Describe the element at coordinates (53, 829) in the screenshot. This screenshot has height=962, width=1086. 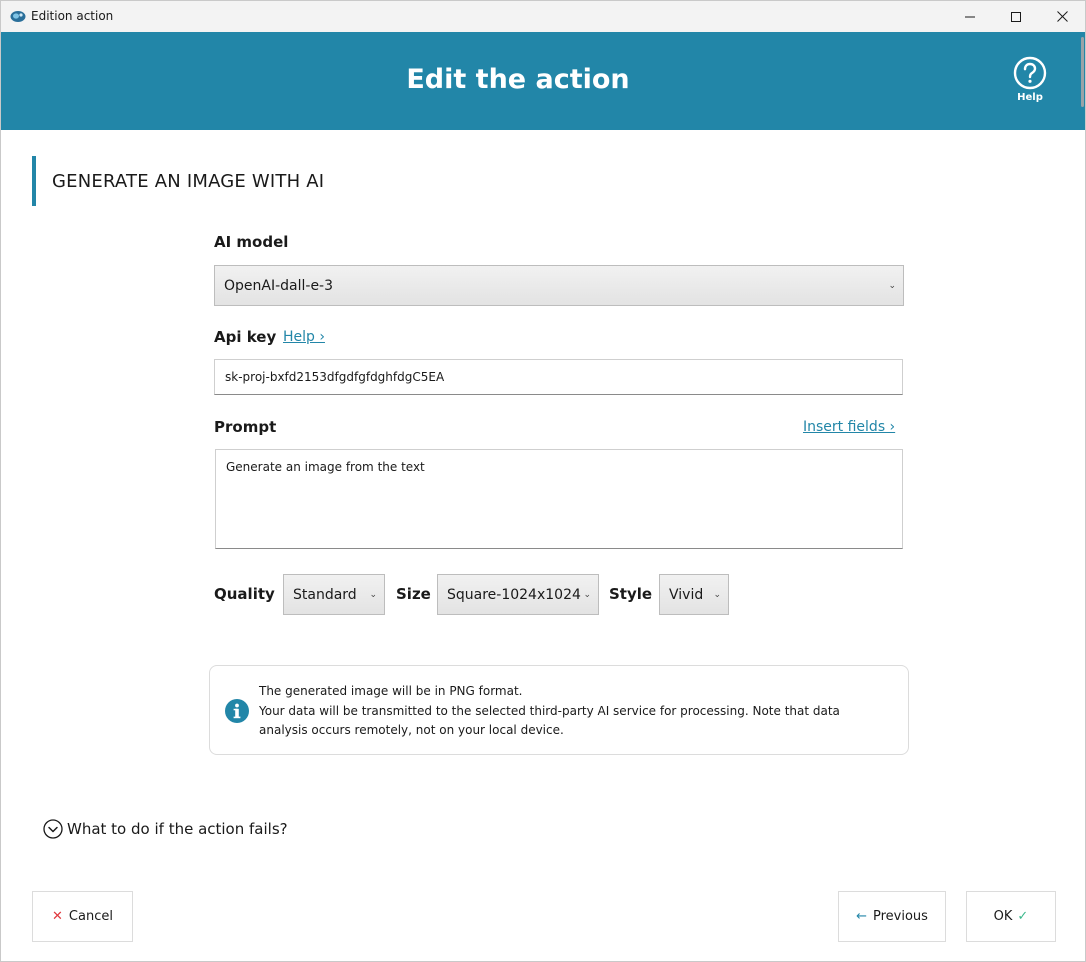
I see `chevron-down-circle-icon` at that location.